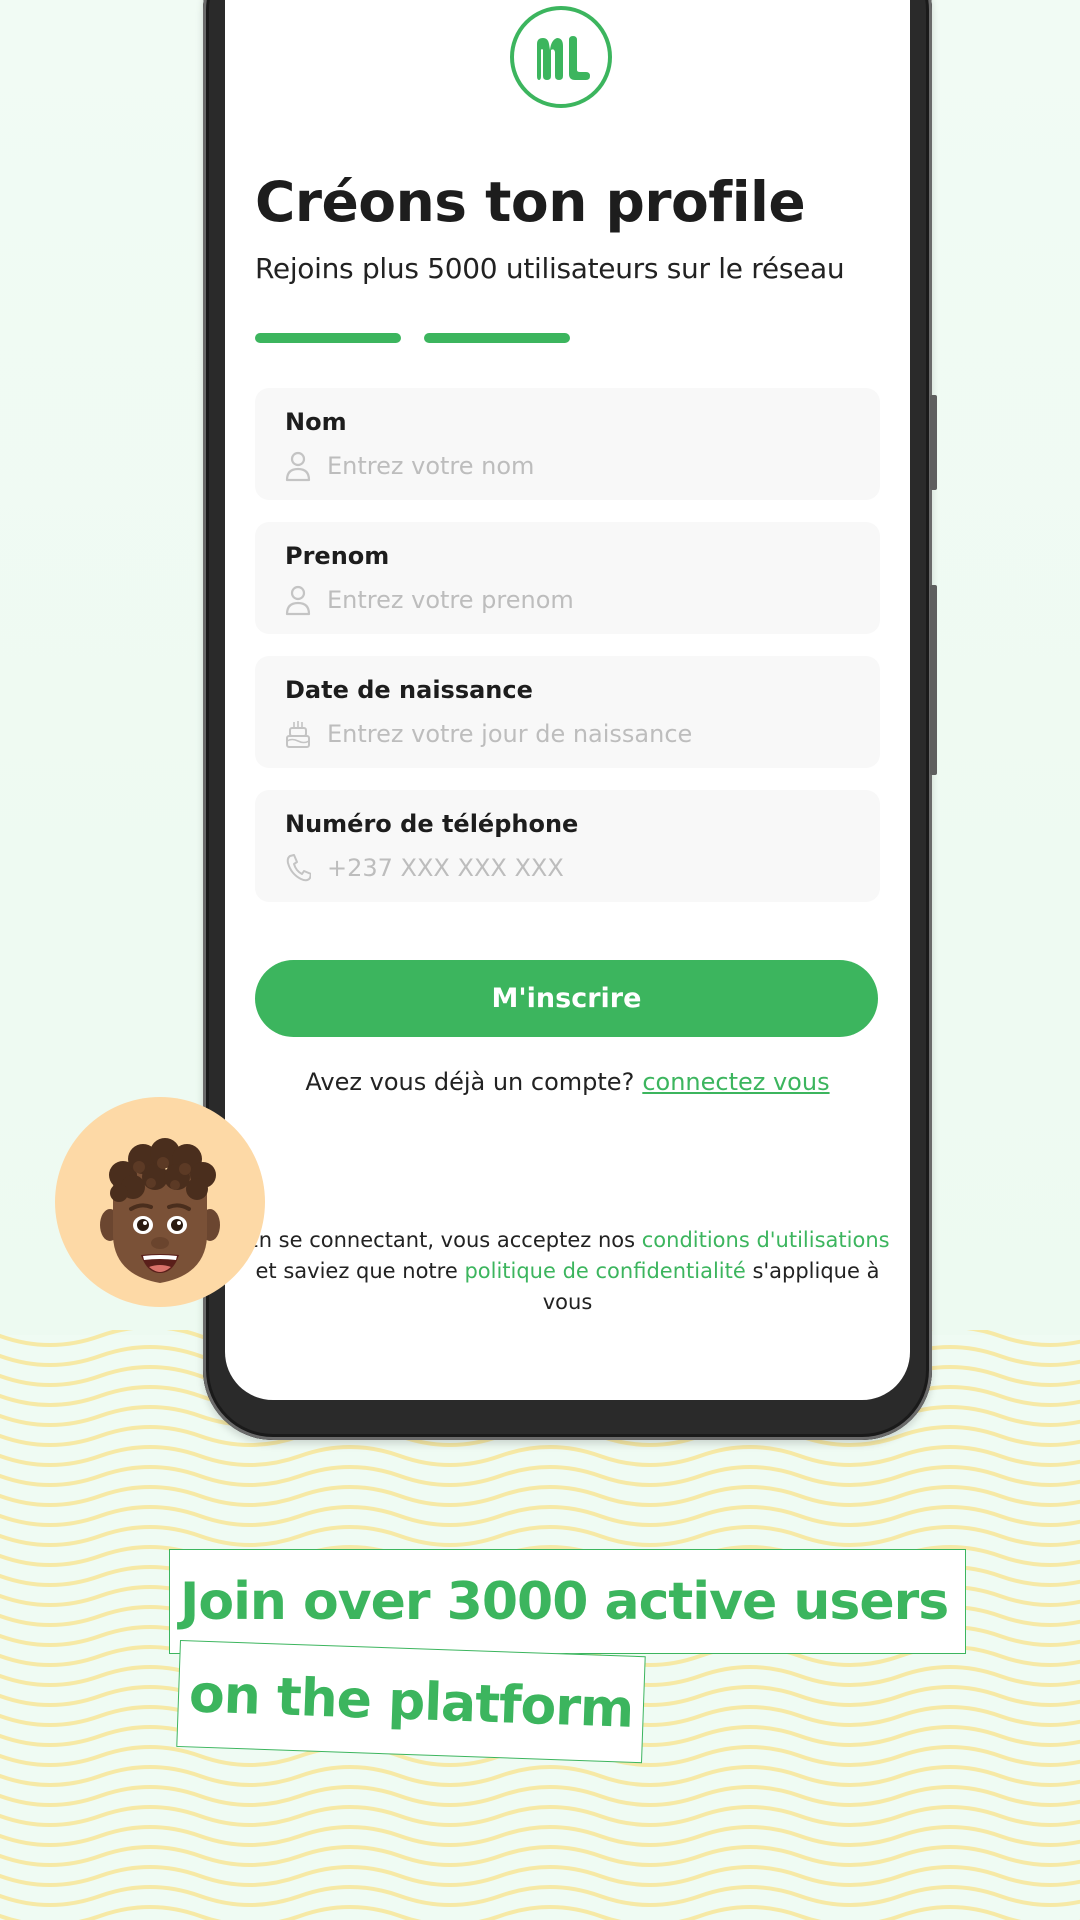  I want to click on date-de-naissance-input, so click(593, 734).